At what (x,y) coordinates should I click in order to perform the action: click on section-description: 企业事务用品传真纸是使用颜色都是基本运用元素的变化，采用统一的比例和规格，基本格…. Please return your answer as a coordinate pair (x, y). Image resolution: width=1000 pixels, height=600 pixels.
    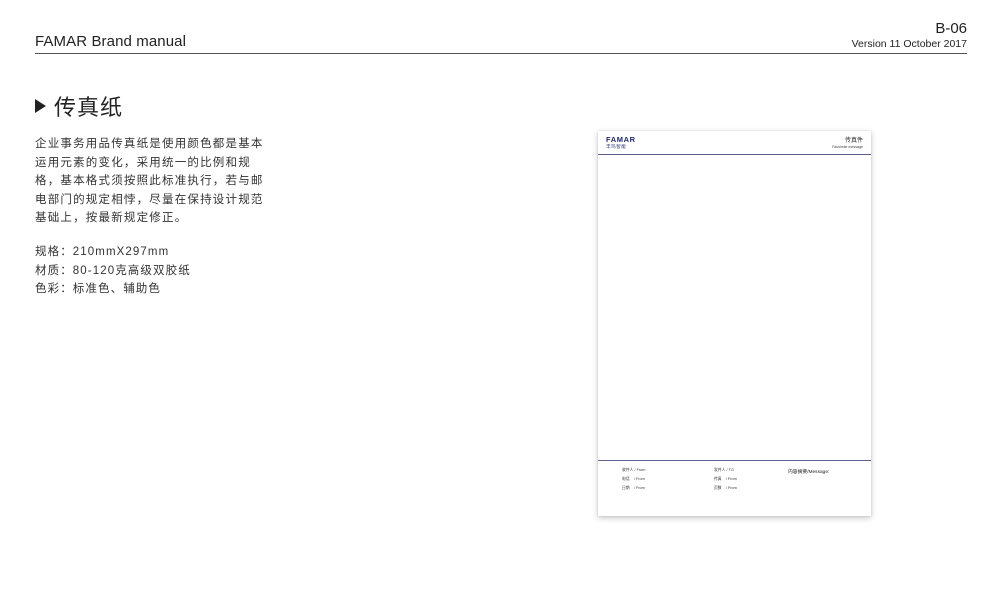
    Looking at the image, I should click on (149, 181).